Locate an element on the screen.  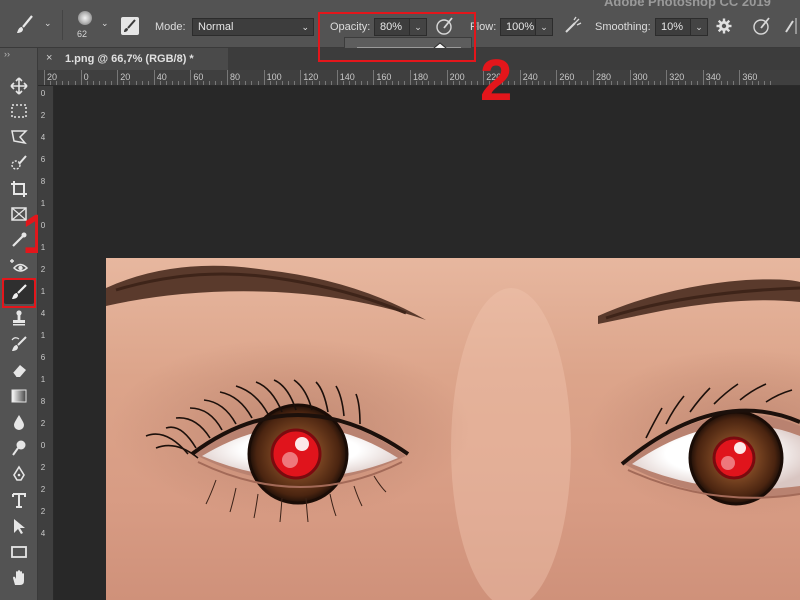
dodge-tool is located at coordinates (19, 448).